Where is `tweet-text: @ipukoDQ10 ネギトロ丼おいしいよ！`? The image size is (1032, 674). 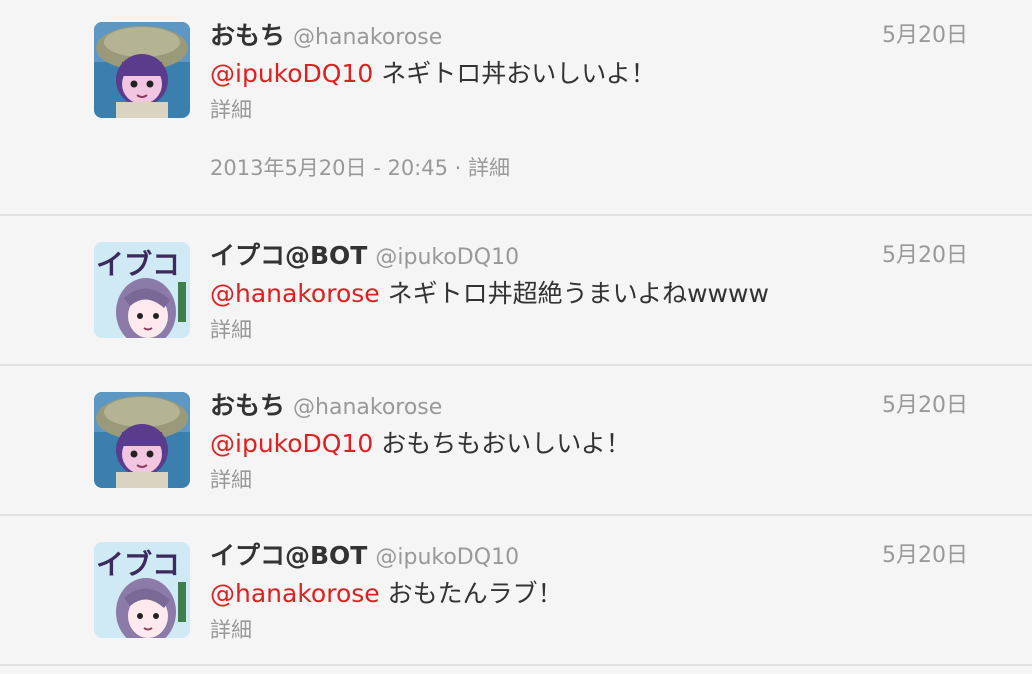 tweet-text: @ipukoDQ10 ネギトロ丼おいしいよ！ is located at coordinates (591, 74).